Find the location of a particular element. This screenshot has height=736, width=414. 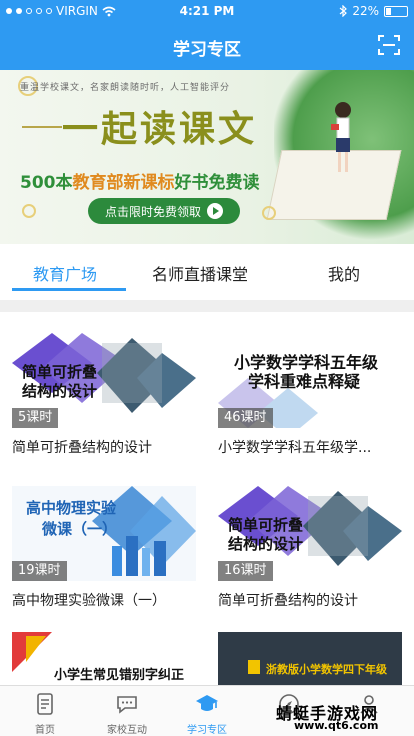

banner-promo: 500本教育部新课标好书免费读 is located at coordinates (140, 180).